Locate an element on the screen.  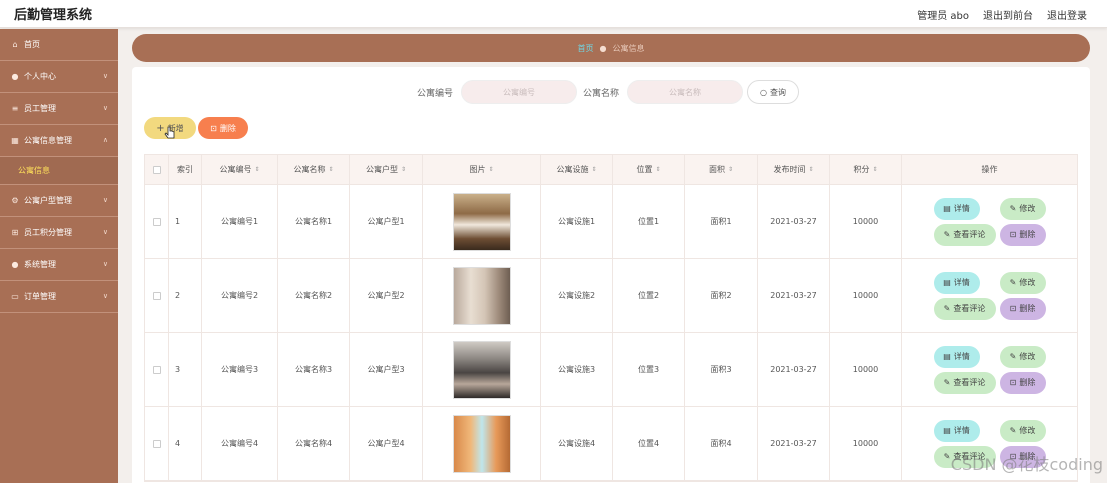
sidebar-subitem-apartment-info: 公寓信息 is located at coordinates (59, 171).